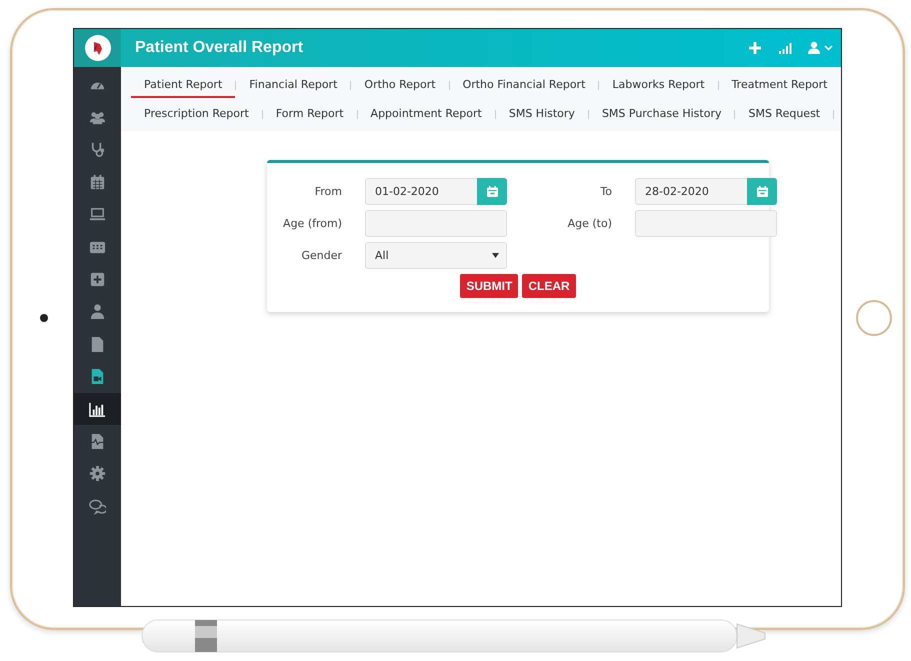 The image size is (911, 661). Describe the element at coordinates (706, 191) in the screenshot. I see `date-field: 28-02-2020` at that location.